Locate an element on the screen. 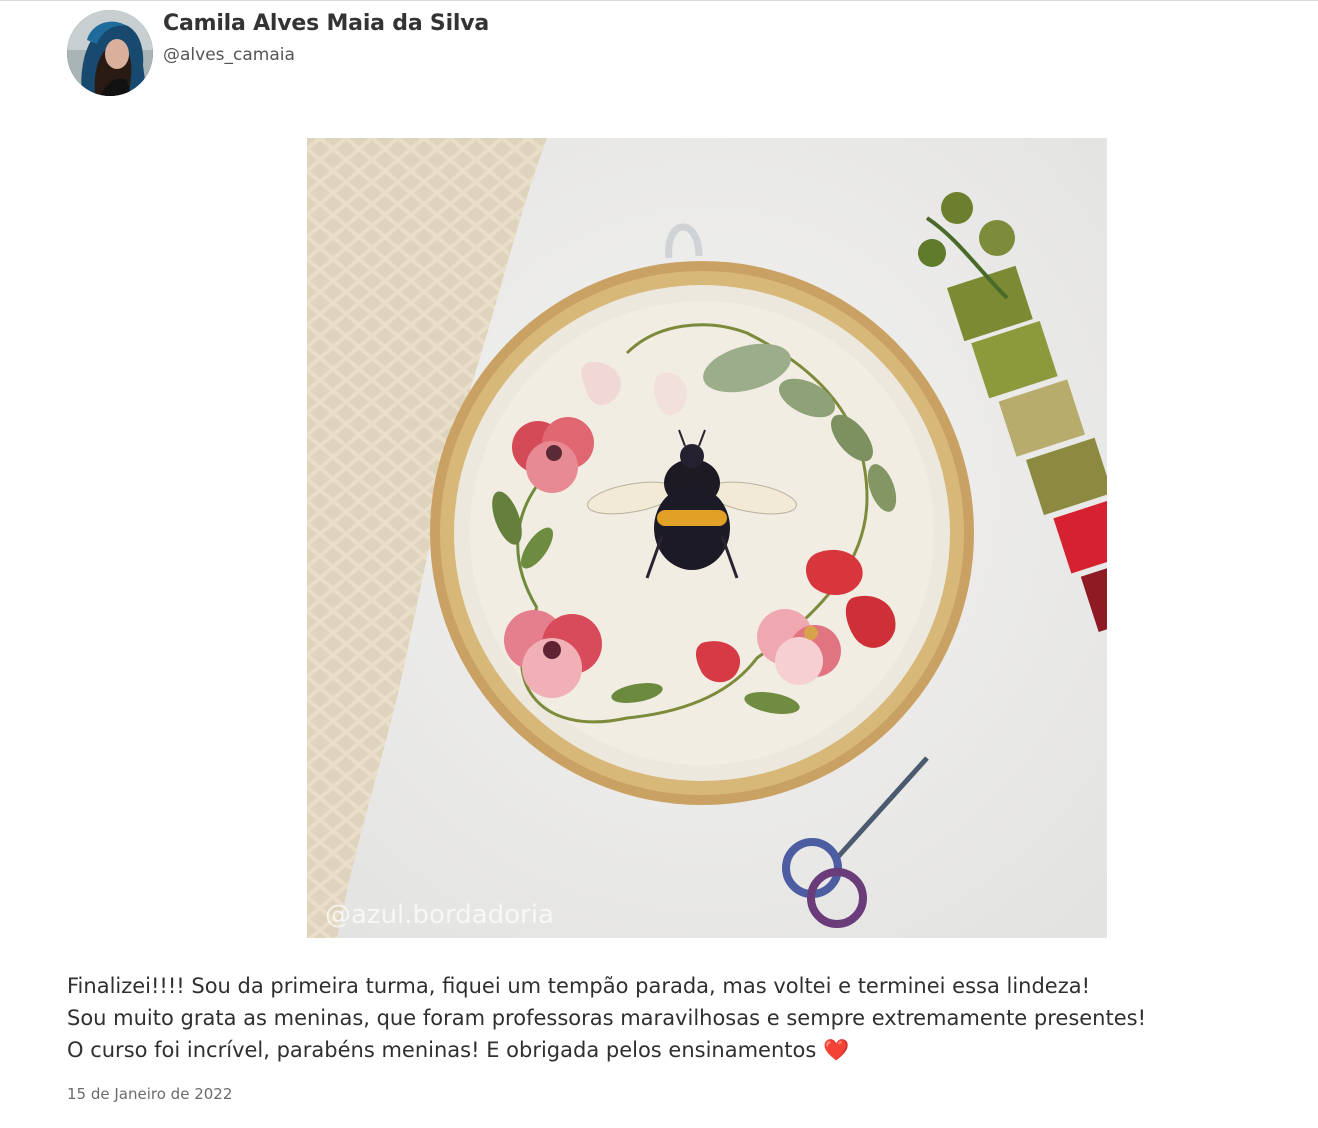 Image resolution: width=1318 pixels, height=1128 pixels. author-avatar is located at coordinates (110, 53).